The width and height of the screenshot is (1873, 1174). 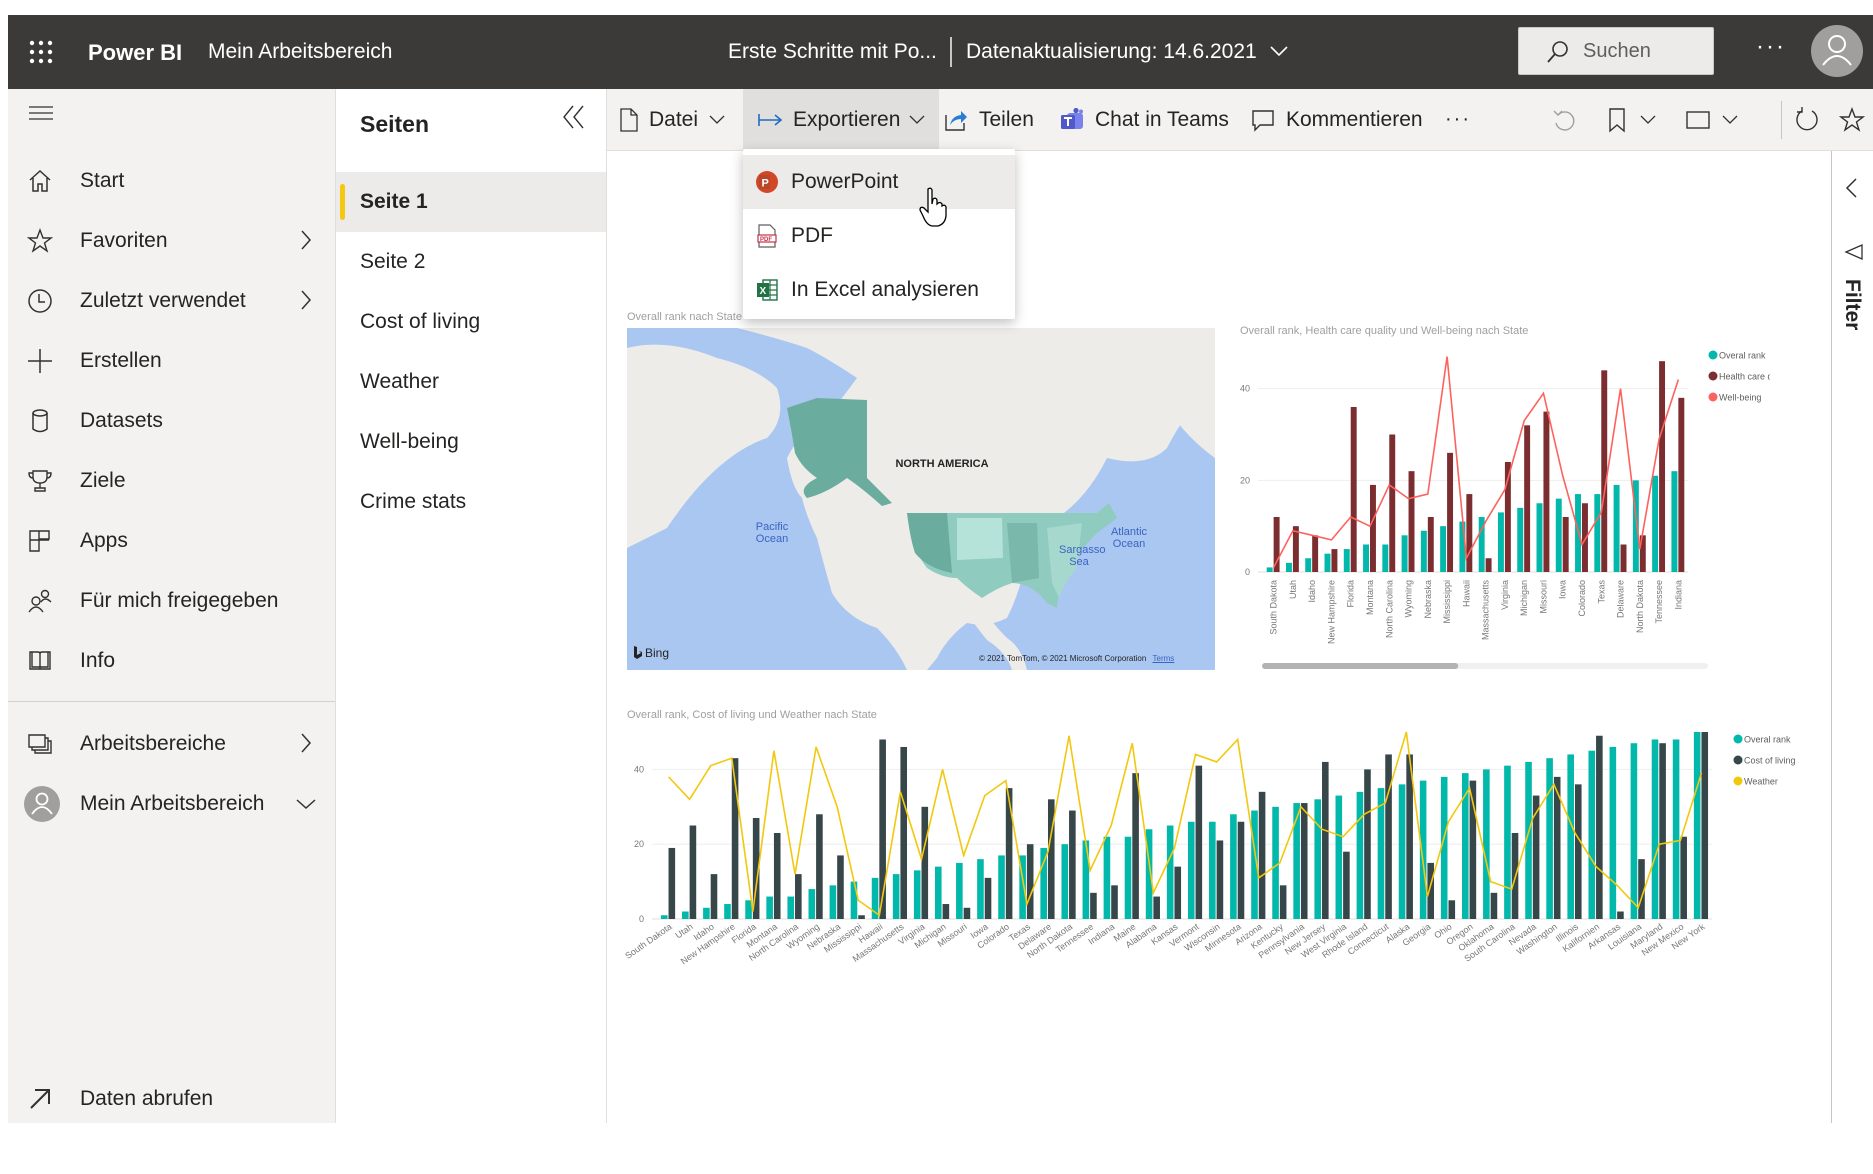 I want to click on bookmark-button, so click(x=1632, y=119).